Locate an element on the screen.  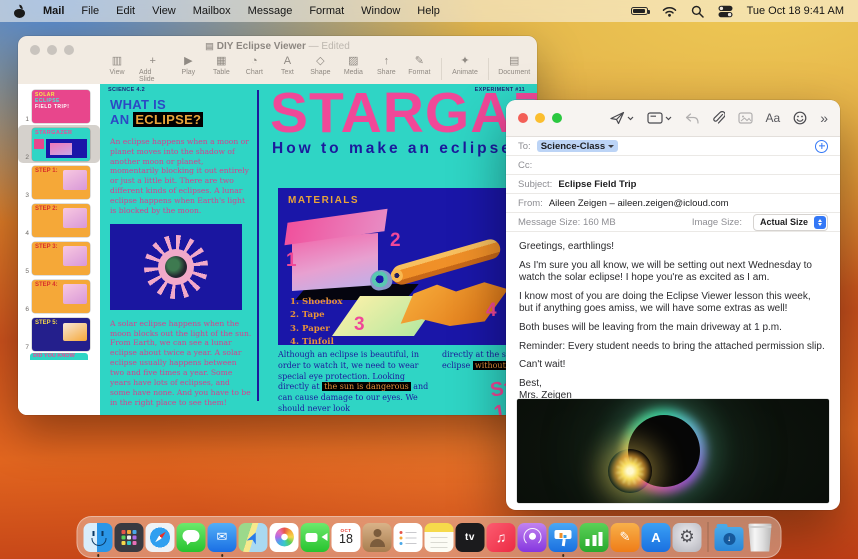
subject-field: Subject: Eclipse Field Trip is located at coordinates (673, 184).